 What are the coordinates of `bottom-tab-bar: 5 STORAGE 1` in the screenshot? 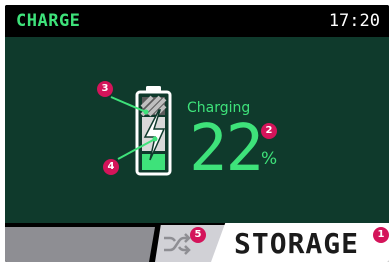 It's located at (197, 242).